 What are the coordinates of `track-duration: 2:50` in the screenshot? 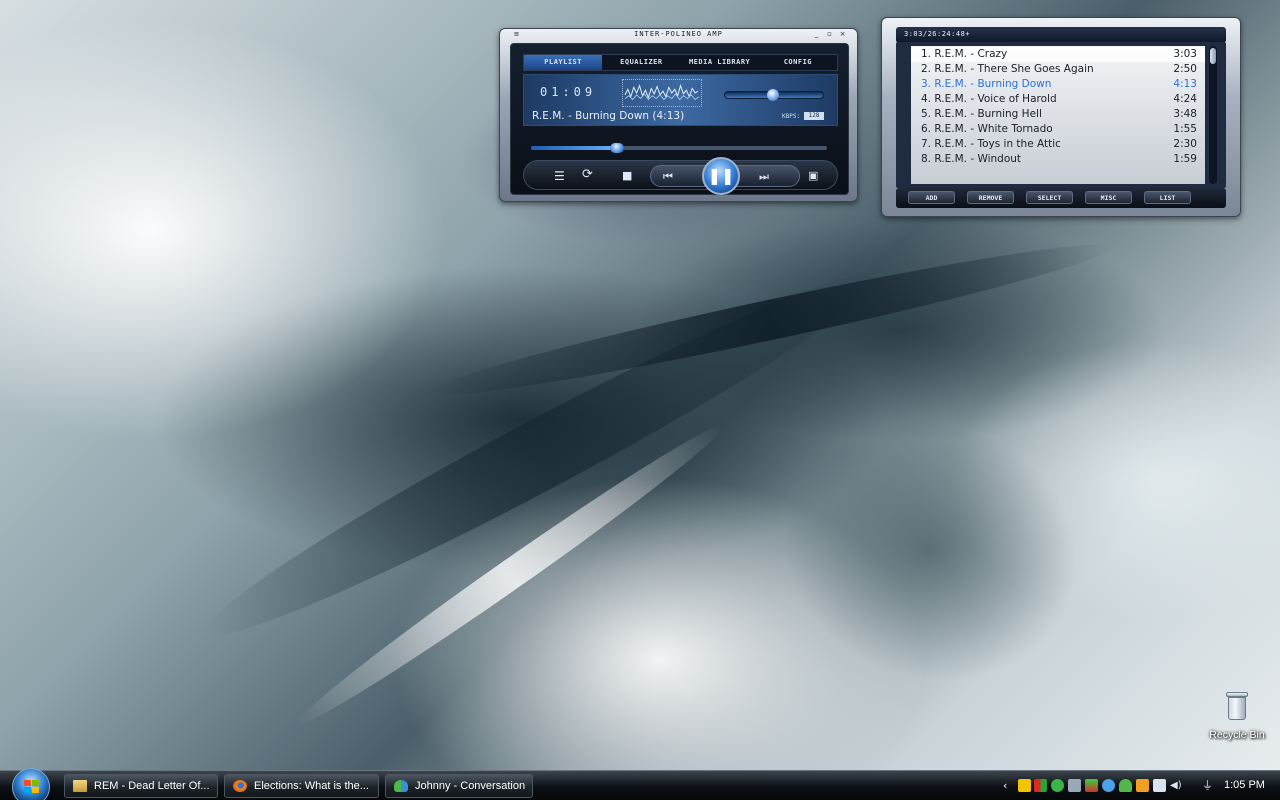 It's located at (1185, 69).